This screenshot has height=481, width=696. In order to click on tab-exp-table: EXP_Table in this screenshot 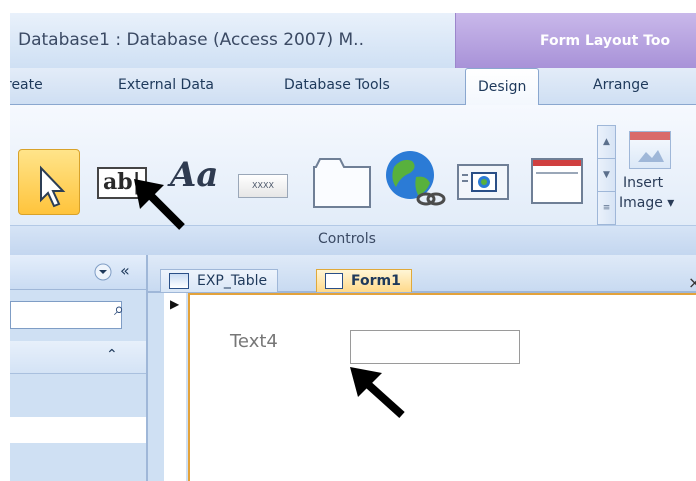, I will do `click(219, 280)`.